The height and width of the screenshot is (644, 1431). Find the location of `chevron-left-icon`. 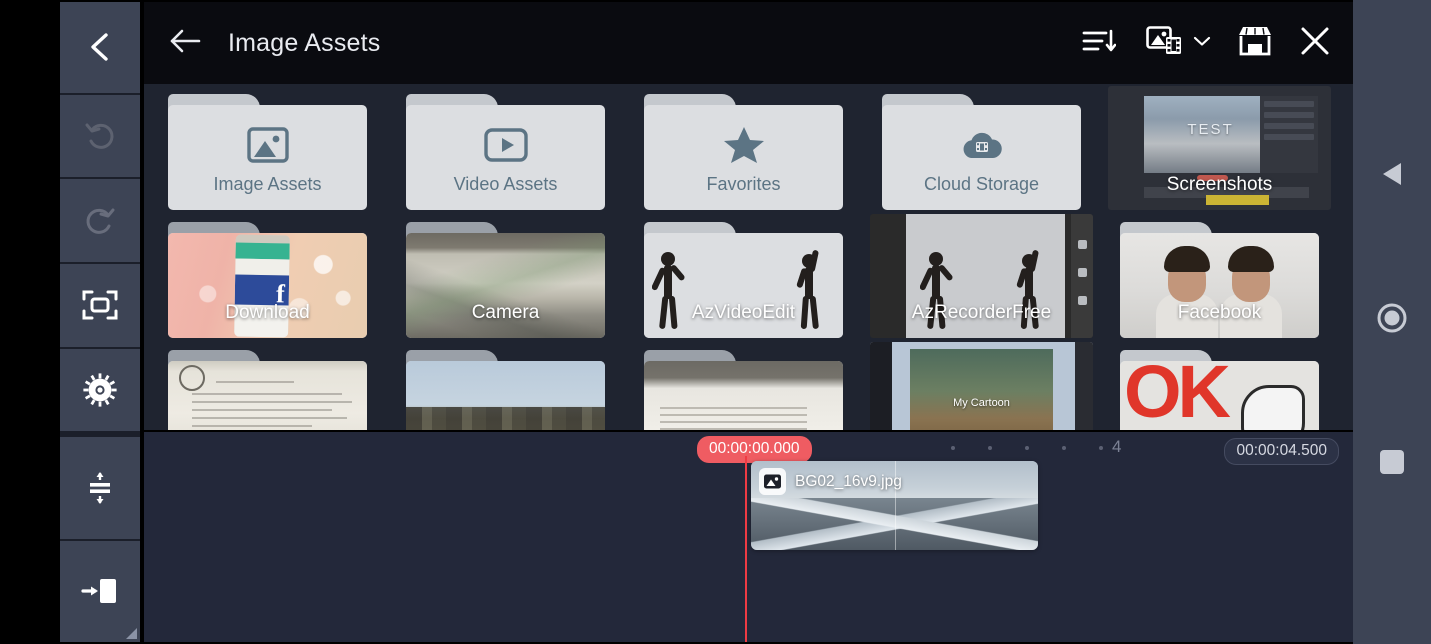

chevron-left-icon is located at coordinates (100, 47).